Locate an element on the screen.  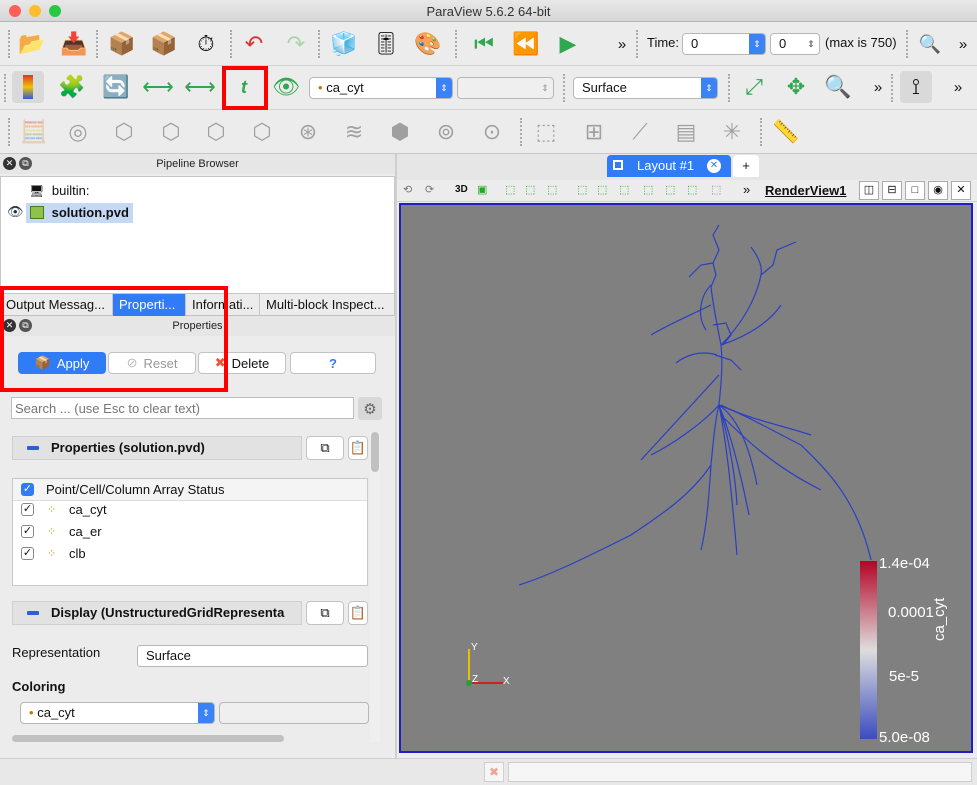
pipeline-item-solution: solution.pvd is located at coordinates (79, 213).